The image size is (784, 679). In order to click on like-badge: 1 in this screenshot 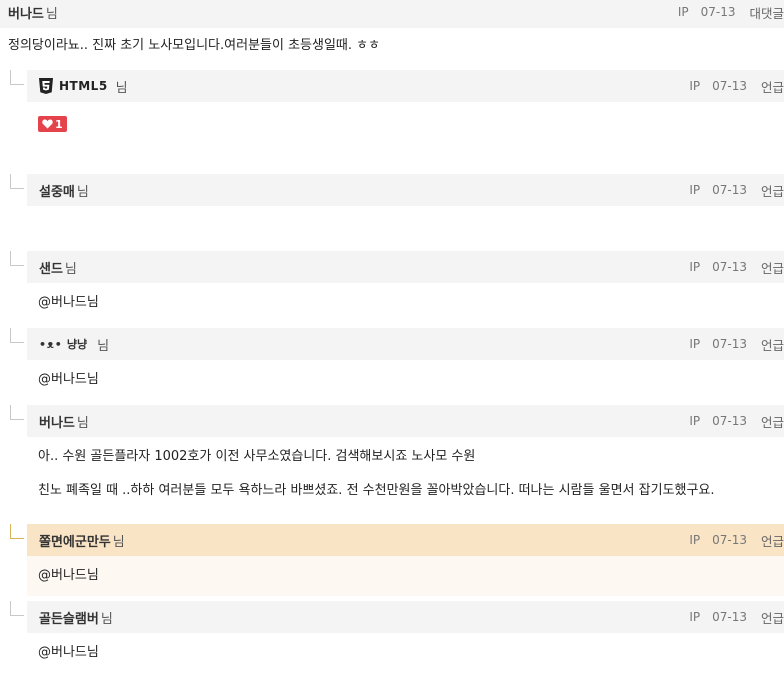, I will do `click(52, 124)`.